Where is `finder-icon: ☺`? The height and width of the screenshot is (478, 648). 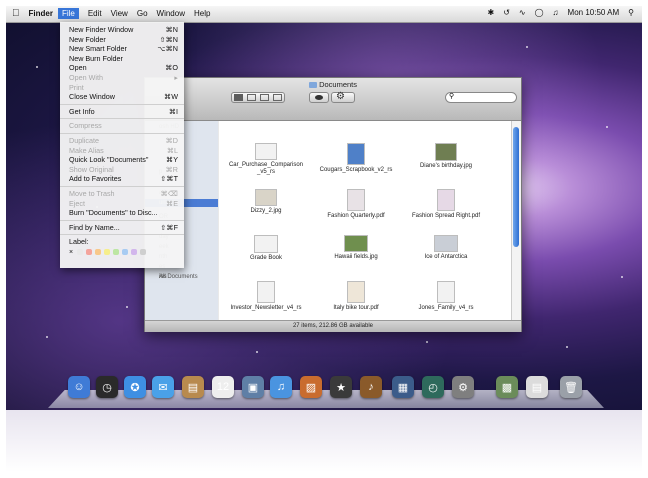
finder-icon: ☺ is located at coordinates (79, 387).